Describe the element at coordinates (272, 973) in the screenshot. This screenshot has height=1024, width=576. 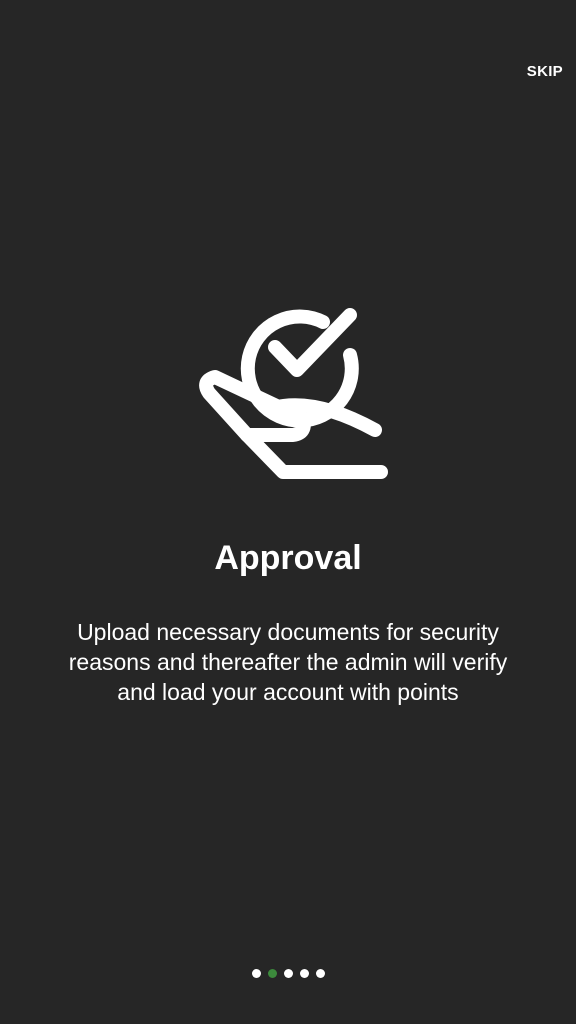
I see `page-dot-2-active` at that location.